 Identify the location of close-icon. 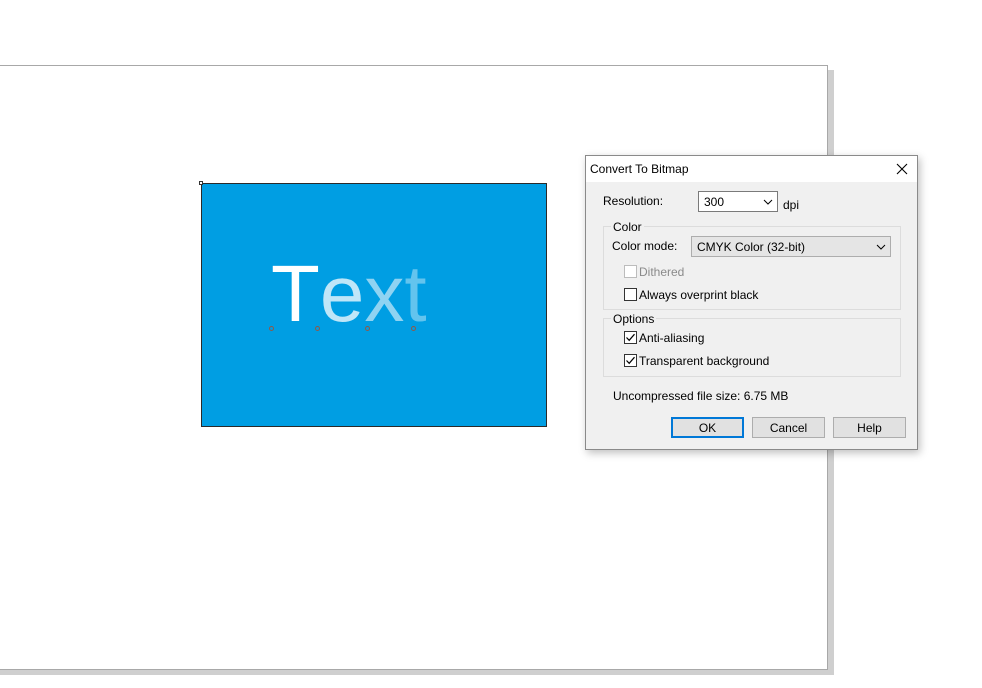
(902, 169).